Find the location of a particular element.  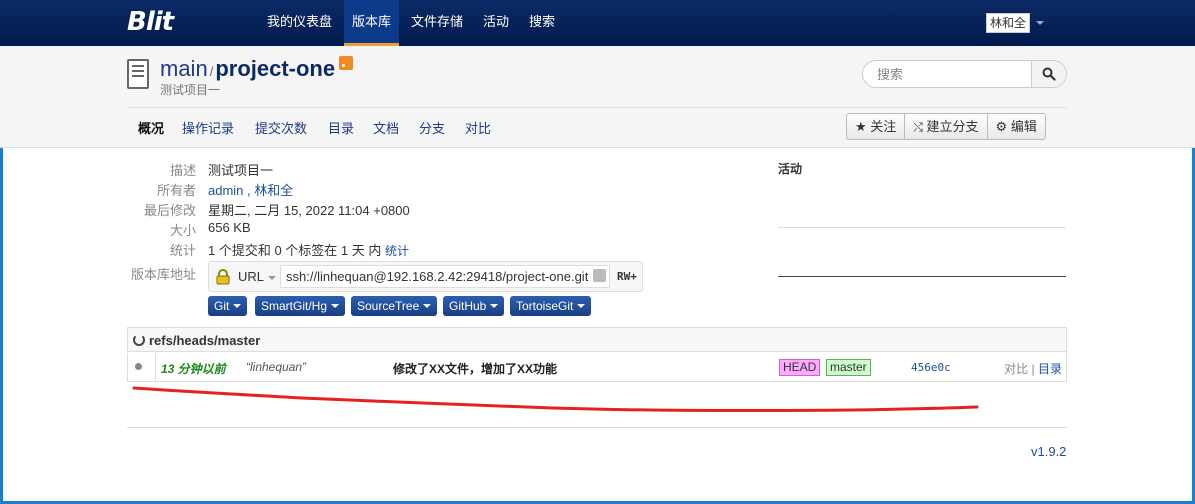

fork-label: 建立分支 is located at coordinates (952, 126).